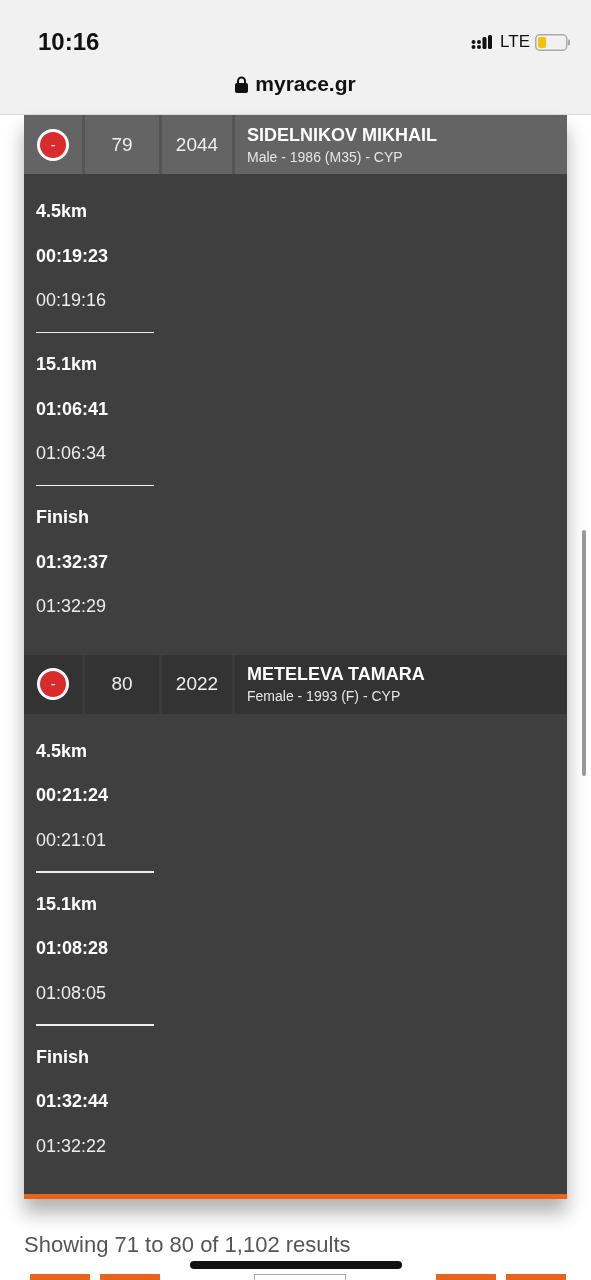 The height and width of the screenshot is (1280, 591). Describe the element at coordinates (71, 1146) in the screenshot. I see `split-time: 01:32:22` at that location.